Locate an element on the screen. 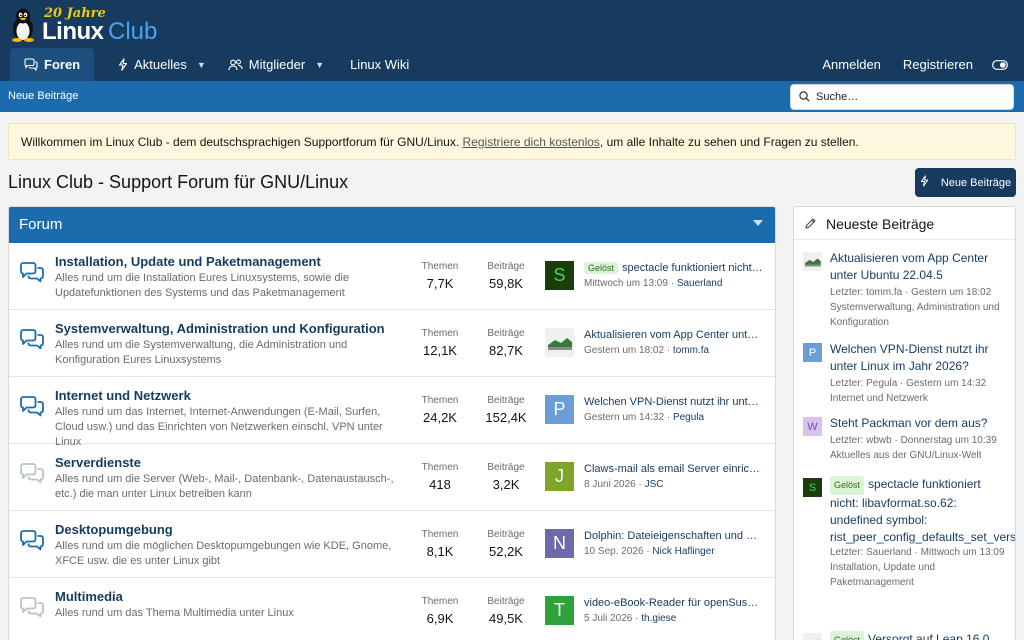 The image size is (1024, 640). theme-toggle-icon is located at coordinates (1004, 64).